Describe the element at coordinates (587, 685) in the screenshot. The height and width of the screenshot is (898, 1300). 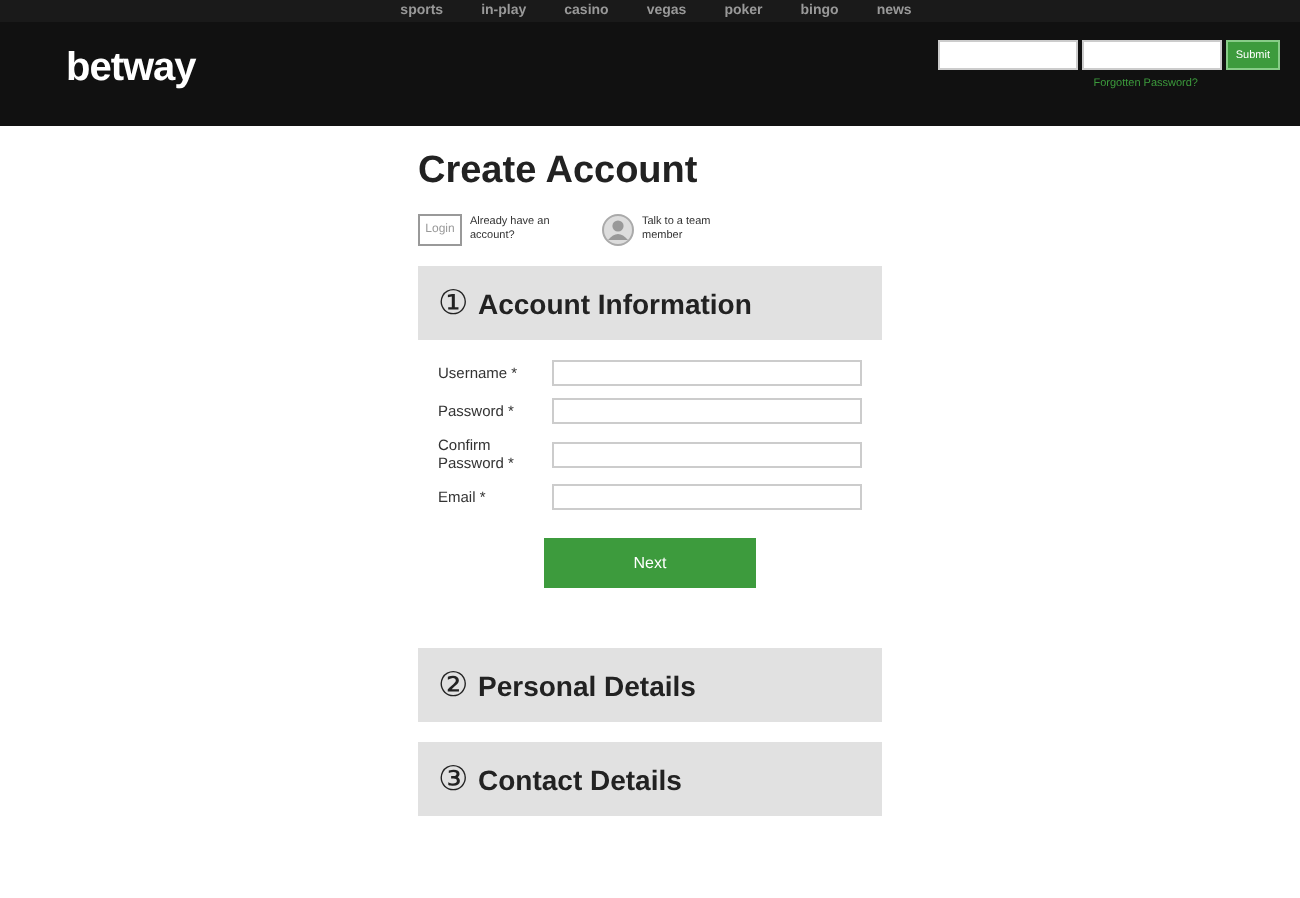
I see `section-title: Personal Details` at that location.